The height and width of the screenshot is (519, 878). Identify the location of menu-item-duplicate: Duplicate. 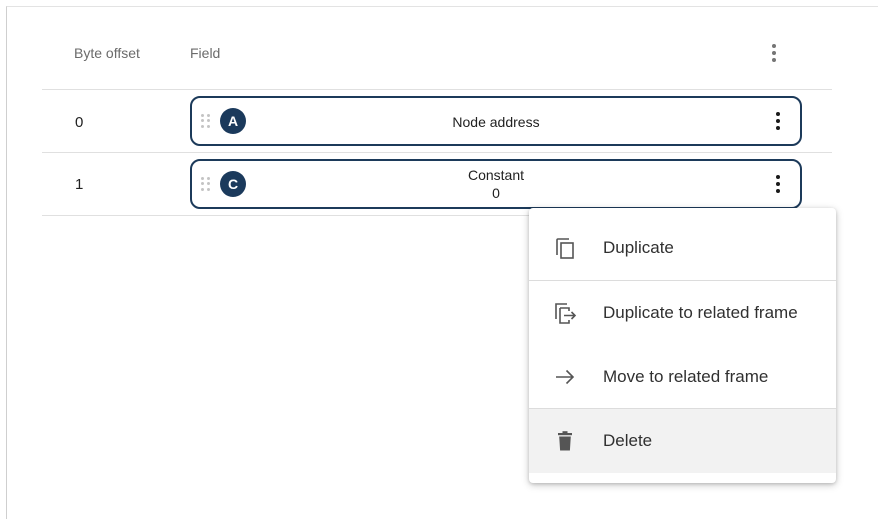
(682, 248).